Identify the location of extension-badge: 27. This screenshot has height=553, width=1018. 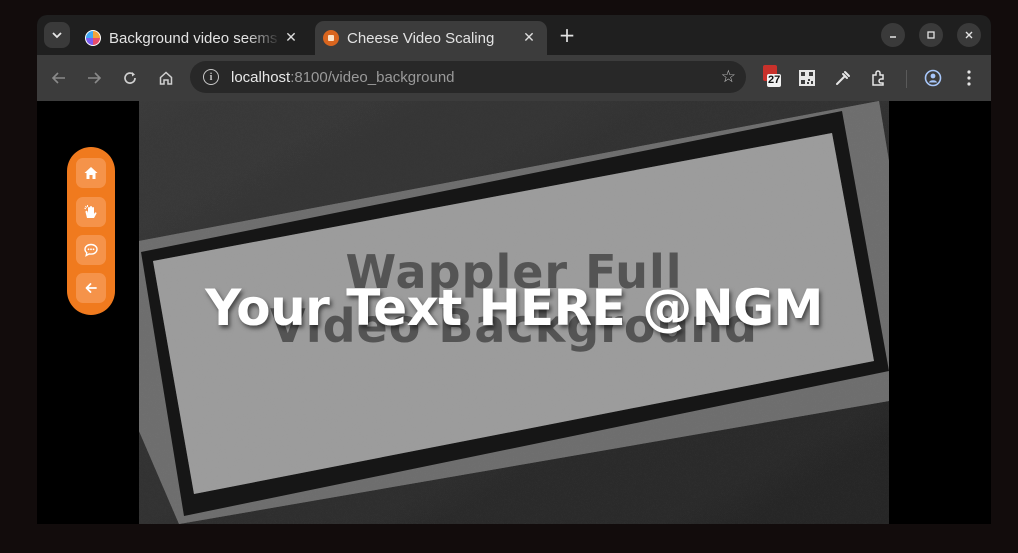
(774, 80).